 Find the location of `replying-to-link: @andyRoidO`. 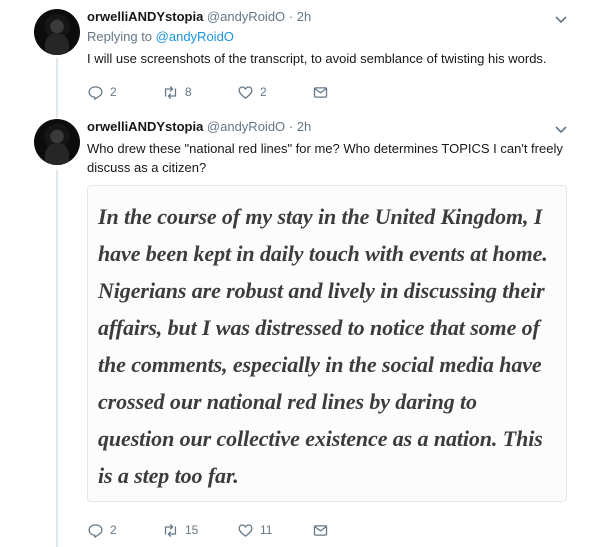

replying-to-link: @andyRoidO is located at coordinates (195, 36).